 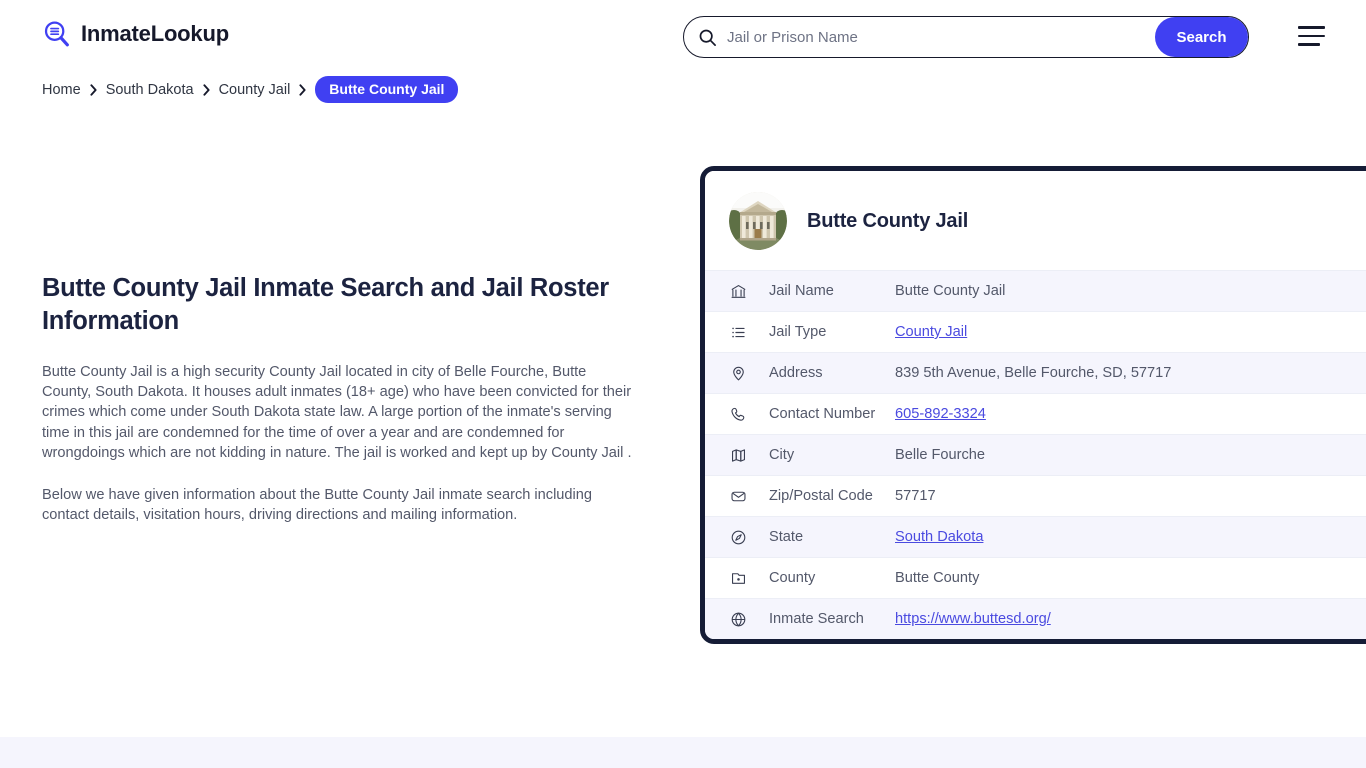 I want to click on info-value: County Jail, so click(x=1130, y=332).